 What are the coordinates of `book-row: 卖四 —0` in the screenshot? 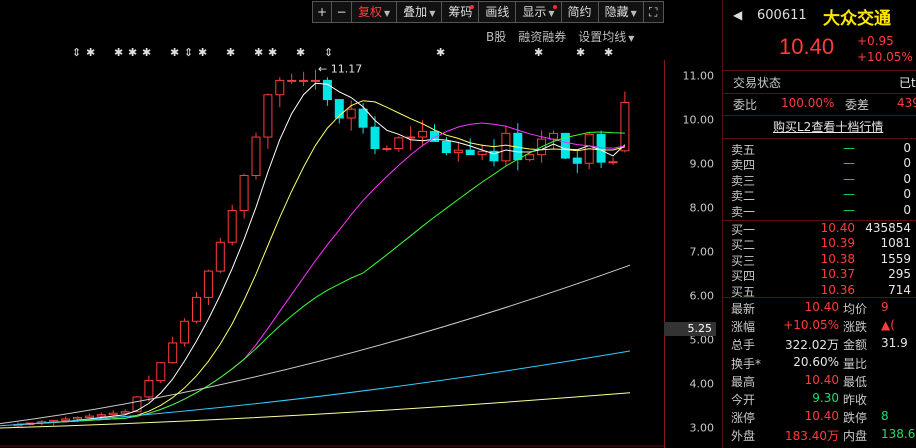 It's located at (823, 164).